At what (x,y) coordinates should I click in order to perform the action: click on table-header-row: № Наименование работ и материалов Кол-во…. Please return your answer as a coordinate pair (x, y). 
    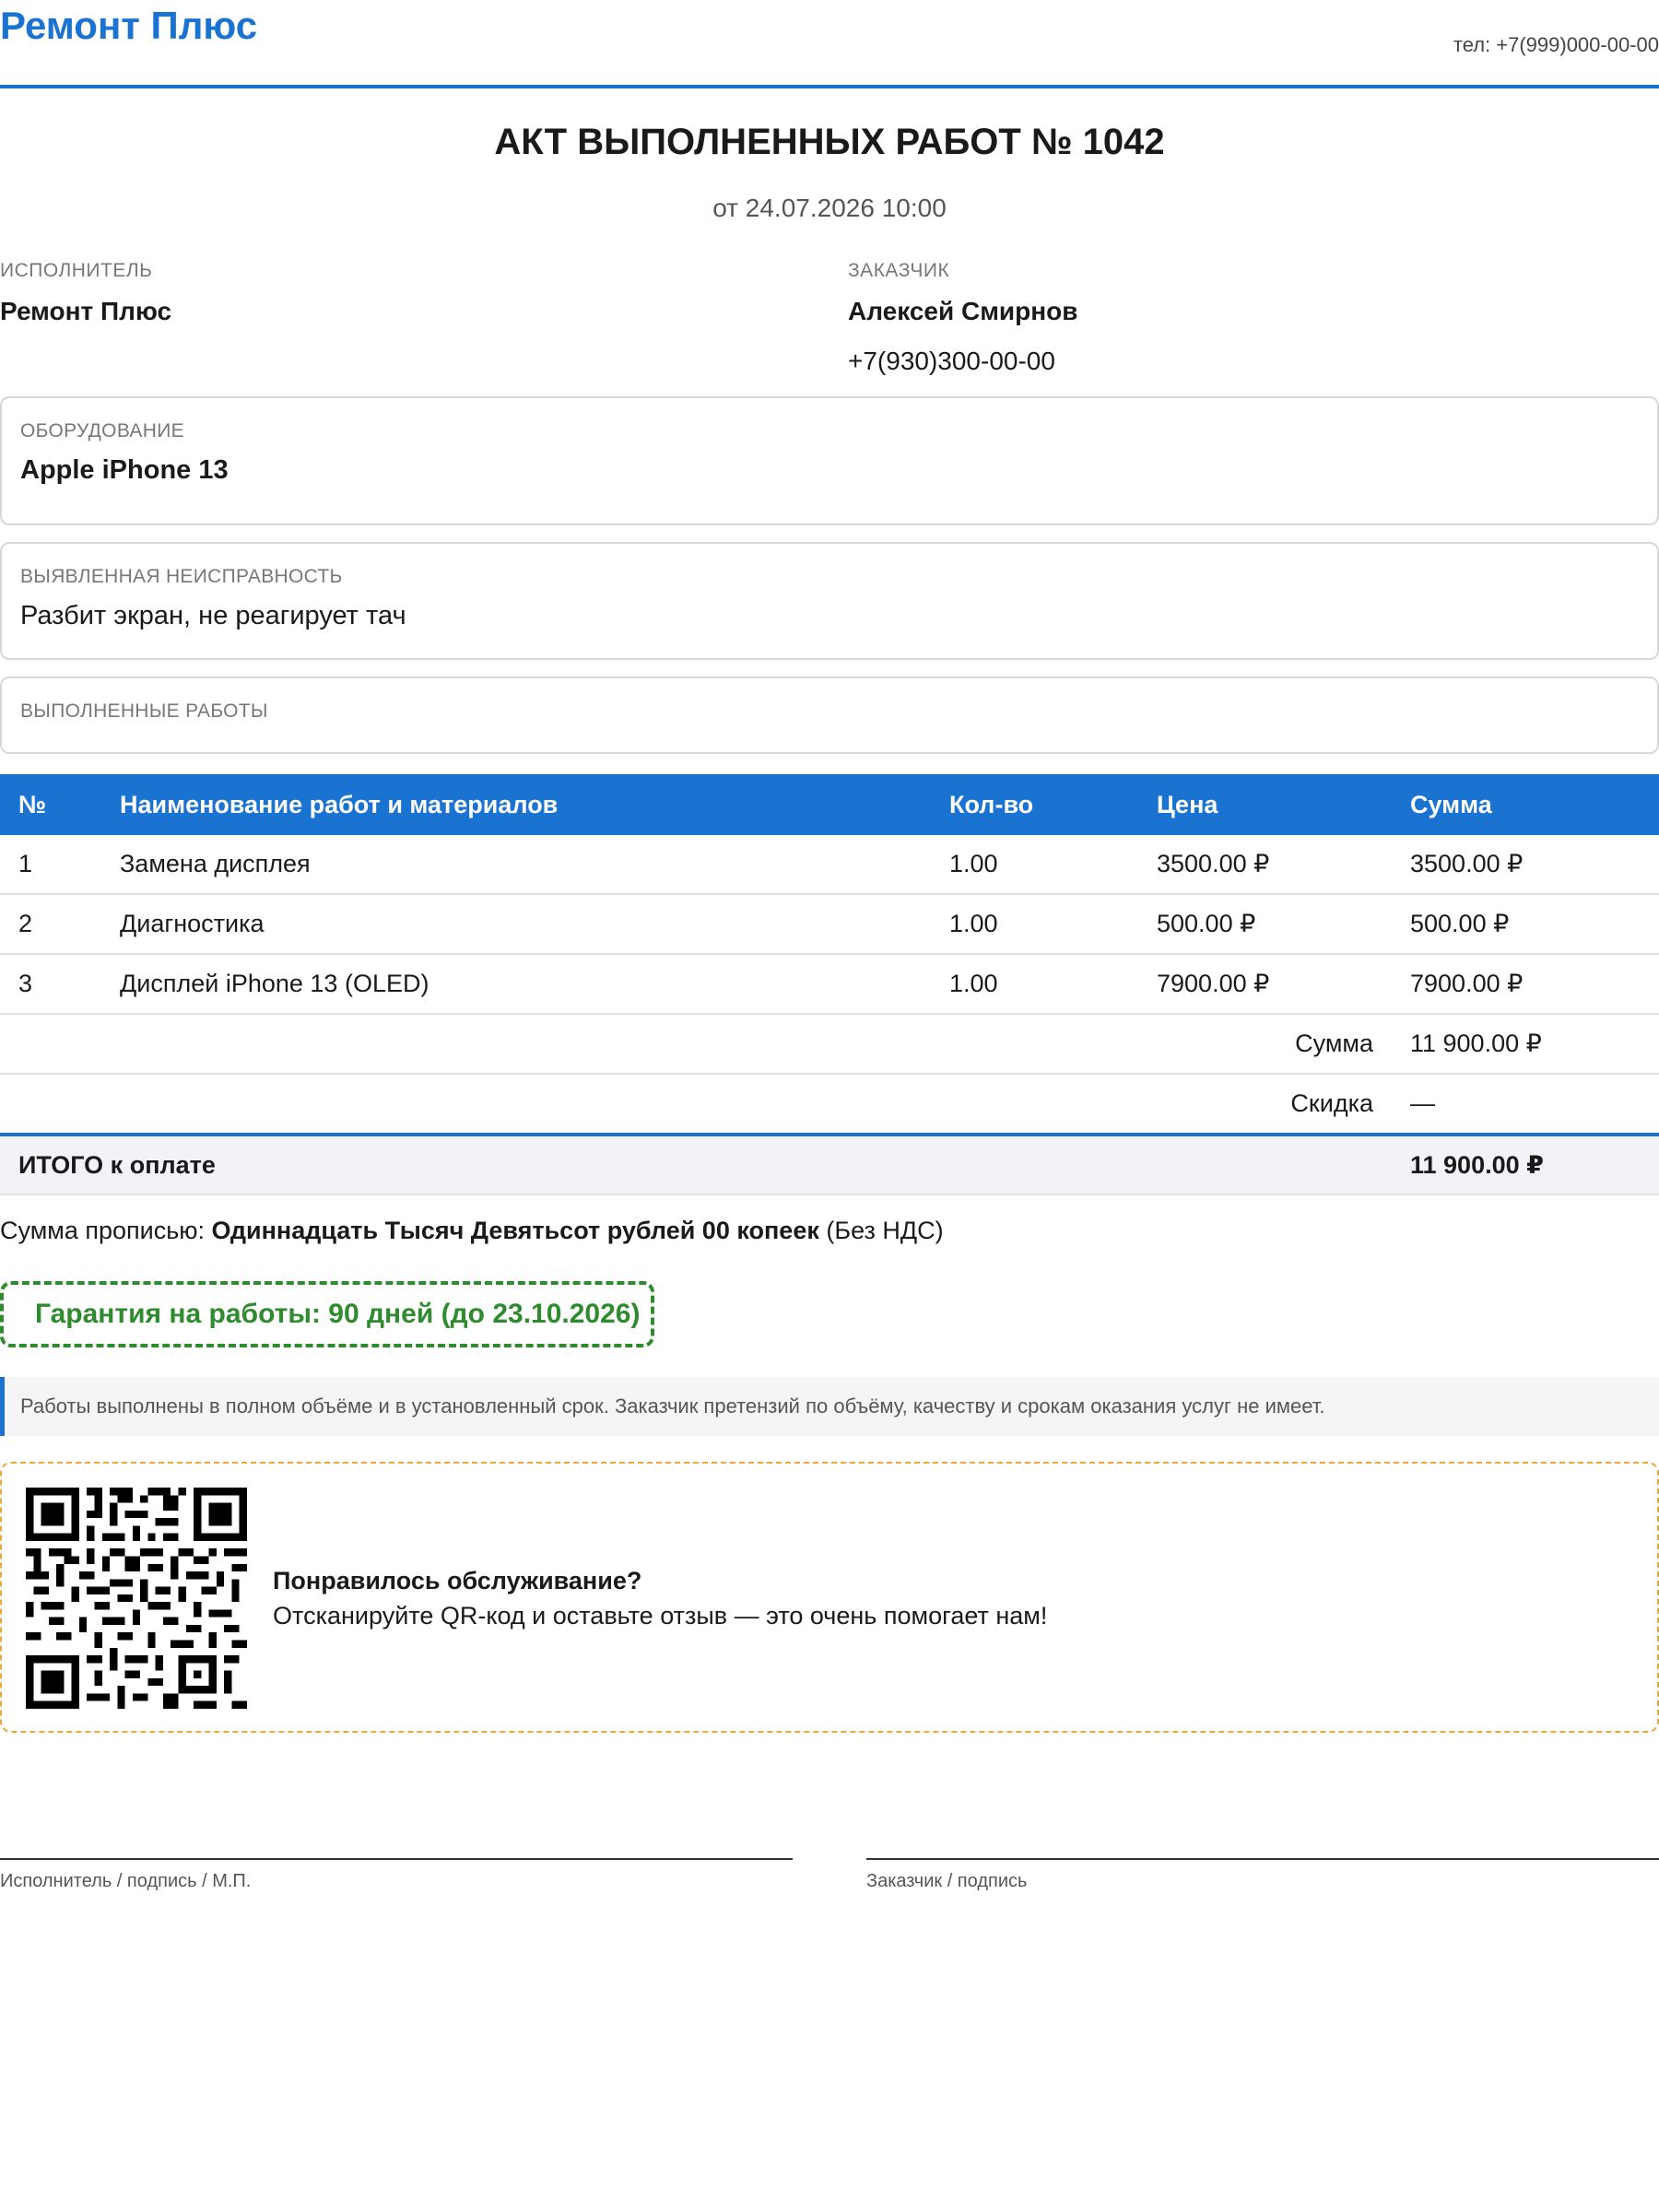
    Looking at the image, I should click on (829, 804).